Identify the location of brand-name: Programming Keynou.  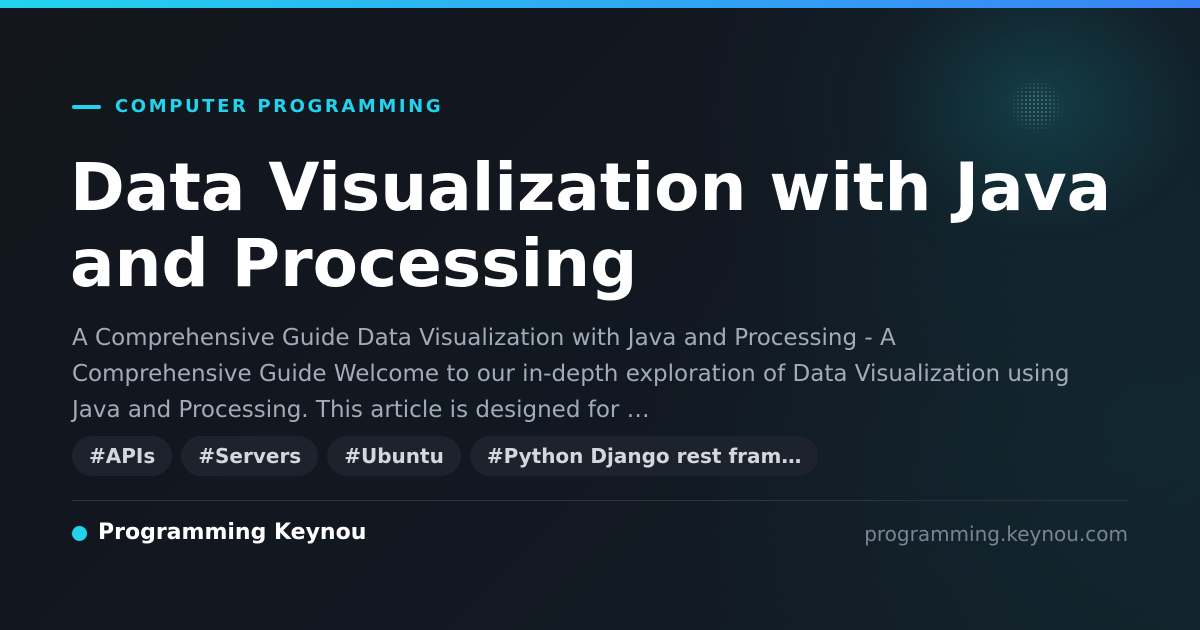
(232, 532).